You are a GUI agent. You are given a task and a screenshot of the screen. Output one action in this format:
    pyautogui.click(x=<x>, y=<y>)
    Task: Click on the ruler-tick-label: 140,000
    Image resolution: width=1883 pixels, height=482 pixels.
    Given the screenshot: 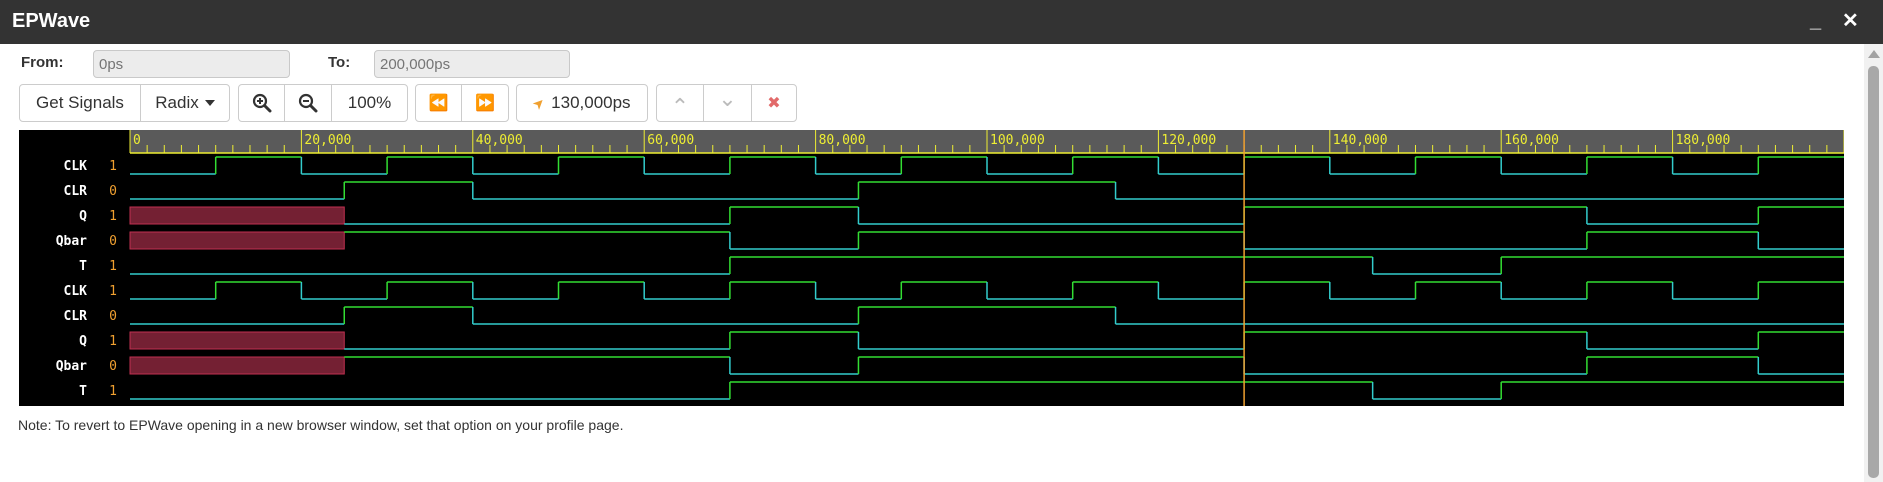 What is the action you would take?
    pyautogui.click(x=1360, y=140)
    